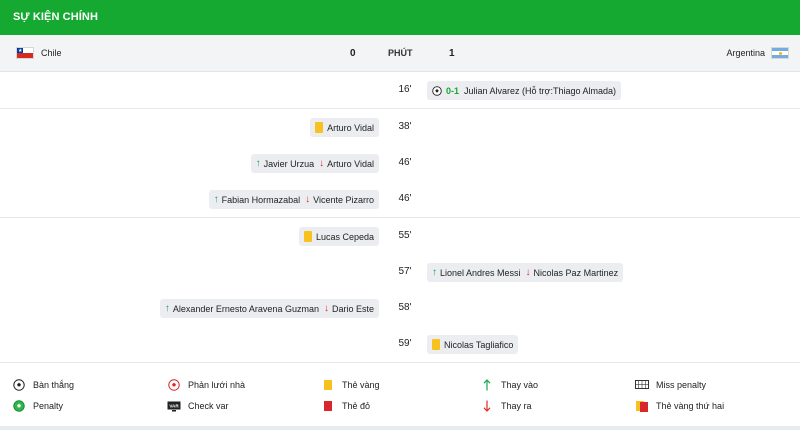  Describe the element at coordinates (197, 406) in the screenshot. I see `legend-check-var: VAR Check var` at that location.